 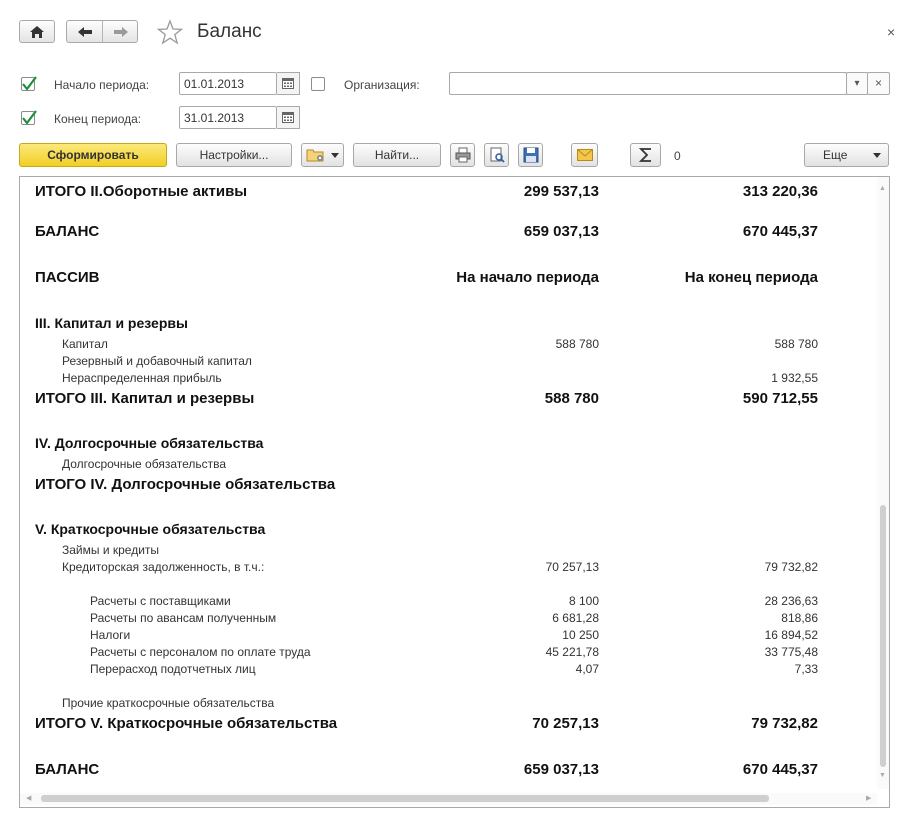 What do you see at coordinates (84, 31) in the screenshot?
I see `back-button` at bounding box center [84, 31].